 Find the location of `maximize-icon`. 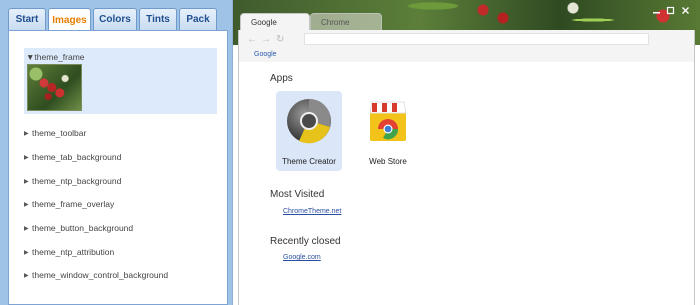

maximize-icon is located at coordinates (670, 10).